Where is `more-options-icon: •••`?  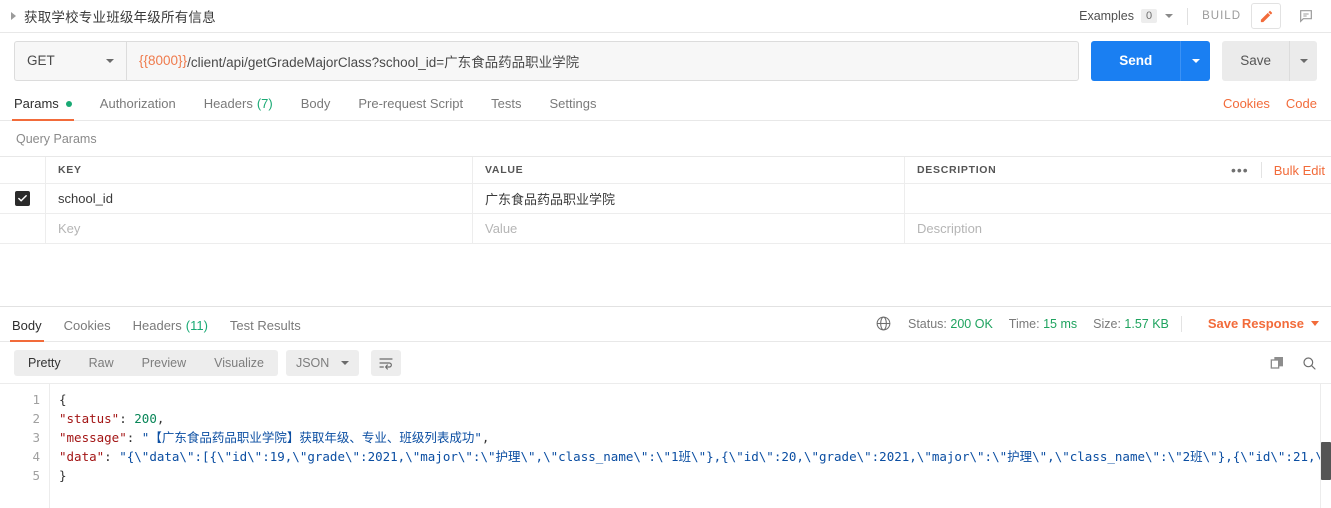 more-options-icon: ••• is located at coordinates (1240, 170).